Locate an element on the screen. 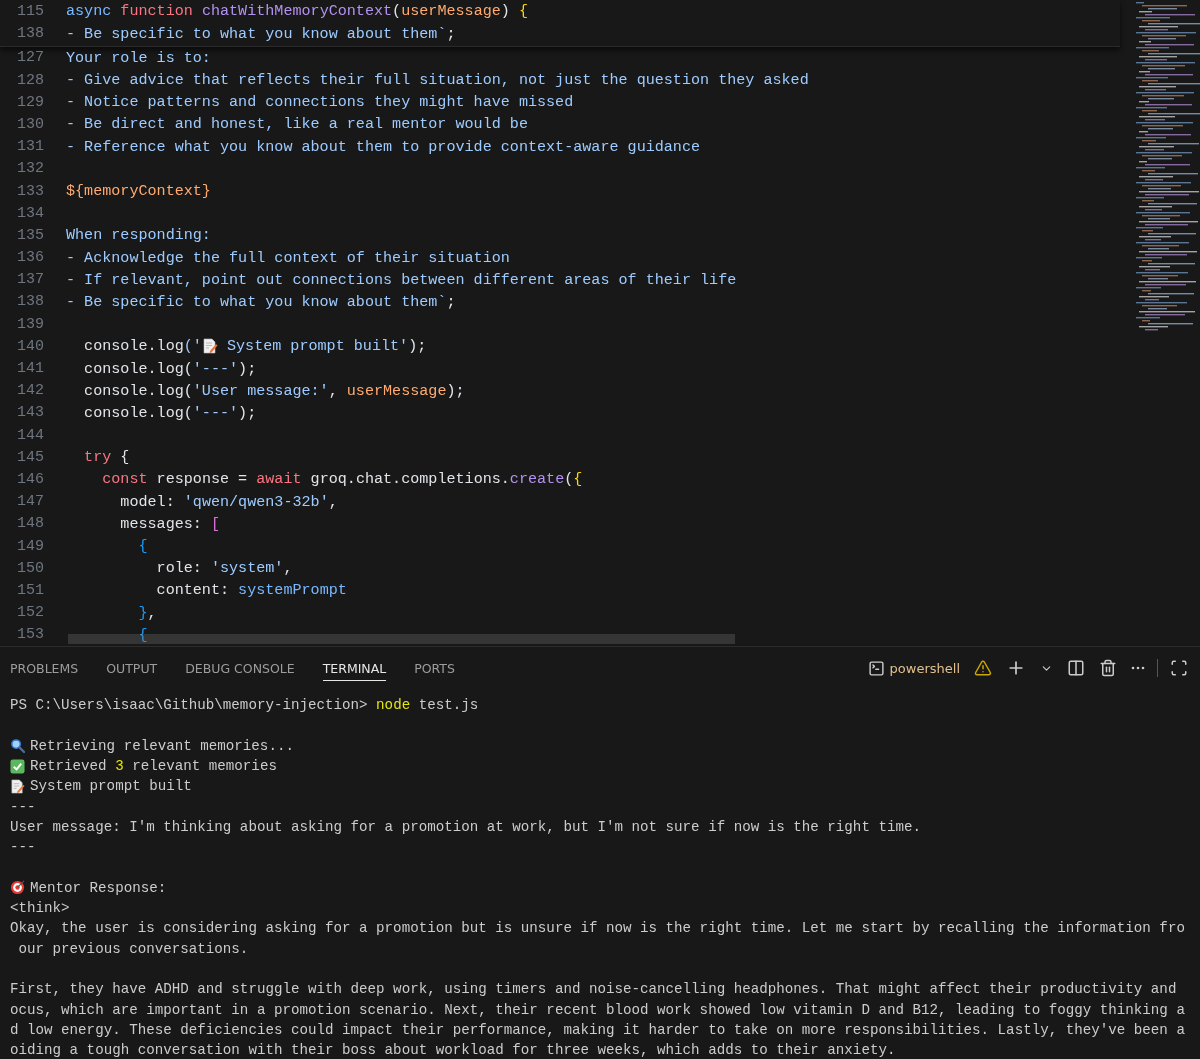 Image resolution: width=1200 pixels, height=1059 pixels. line-number: 144 is located at coordinates (30, 435).